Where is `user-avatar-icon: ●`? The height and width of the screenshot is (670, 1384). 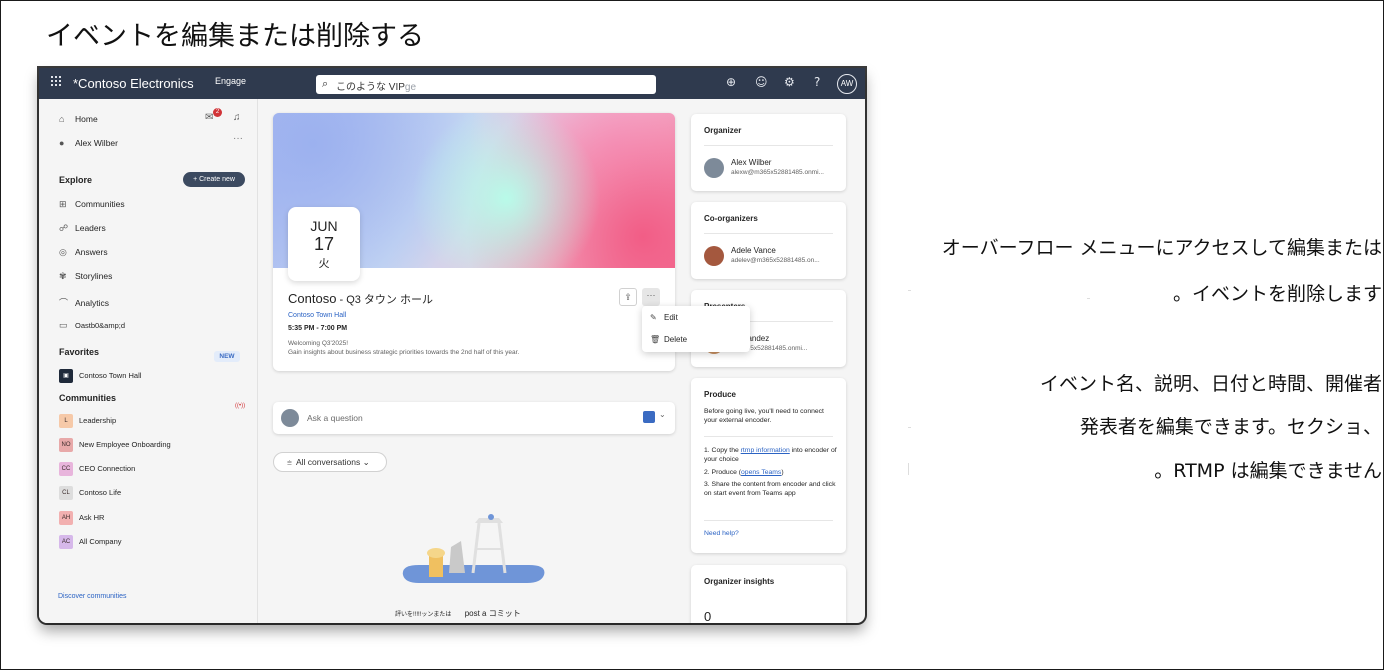
user-avatar-icon: ● is located at coordinates (62, 143).